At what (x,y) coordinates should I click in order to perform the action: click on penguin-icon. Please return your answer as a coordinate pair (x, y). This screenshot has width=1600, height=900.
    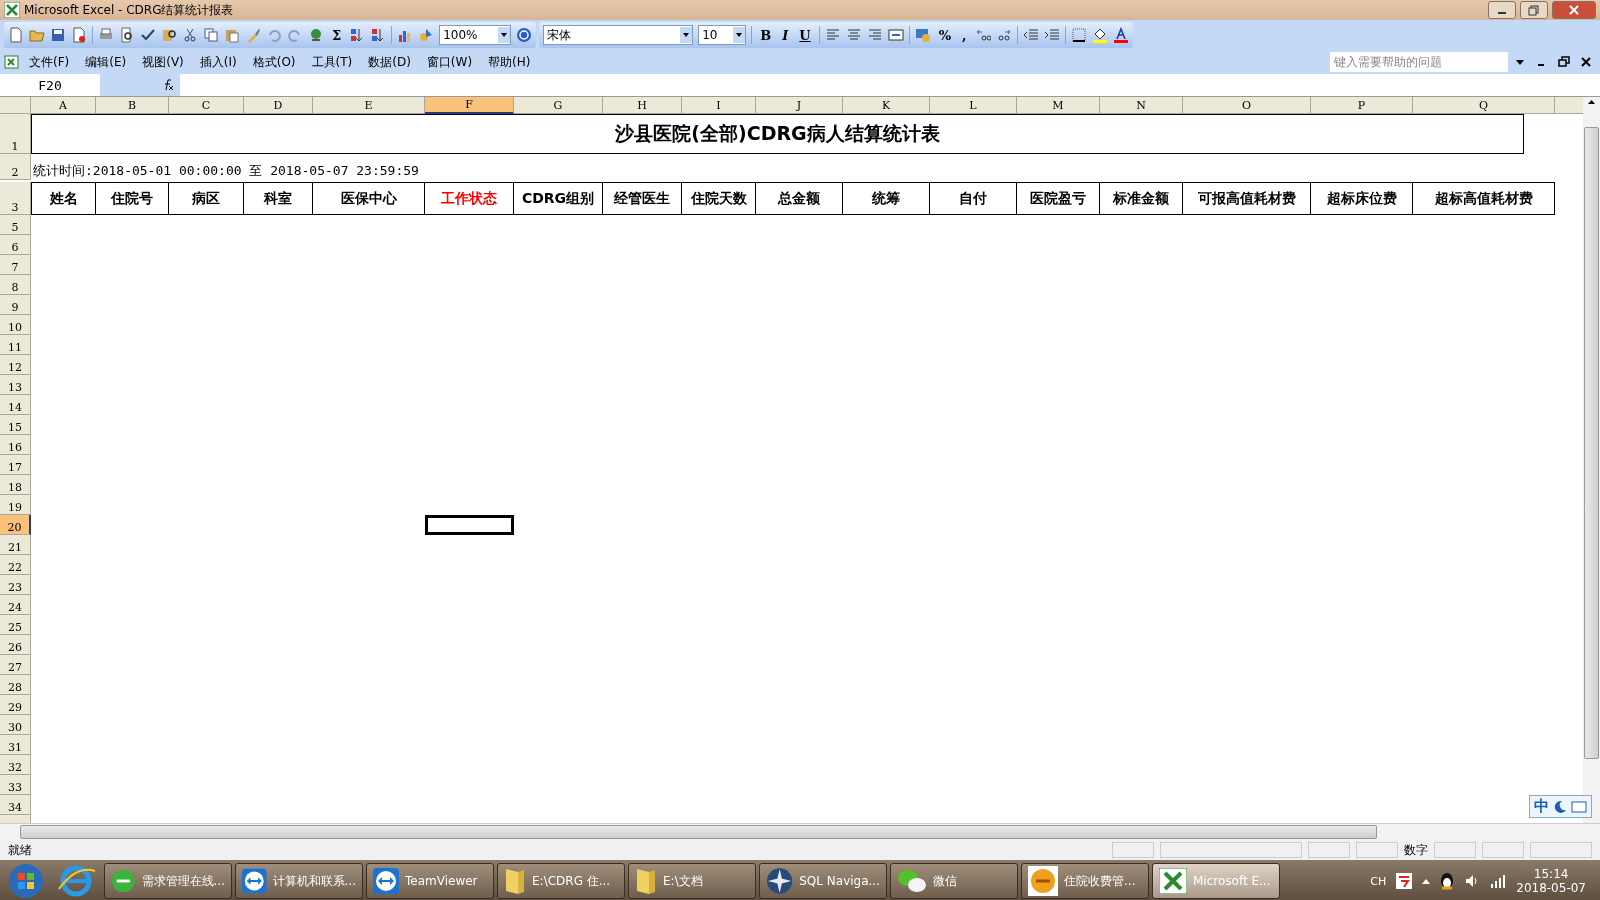
    Looking at the image, I should click on (1447, 881).